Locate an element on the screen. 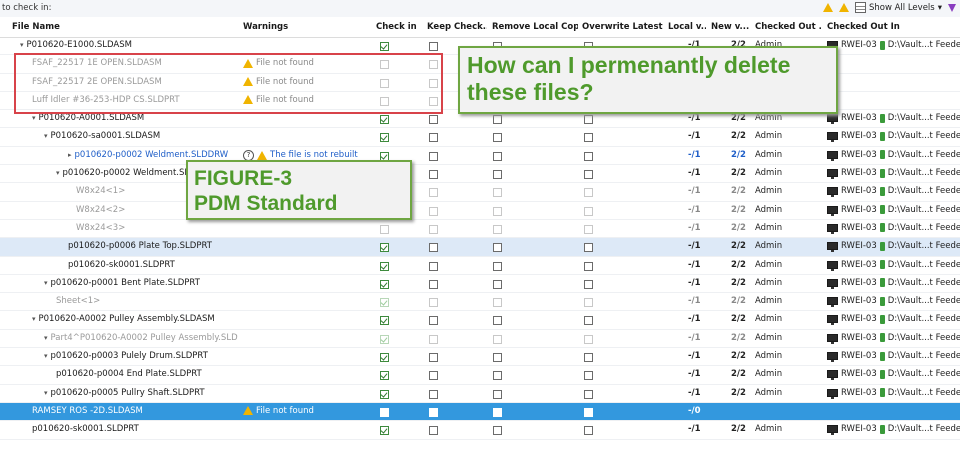 This screenshot has width=960, height=451. col-check-in: Check in is located at coordinates (399, 27).